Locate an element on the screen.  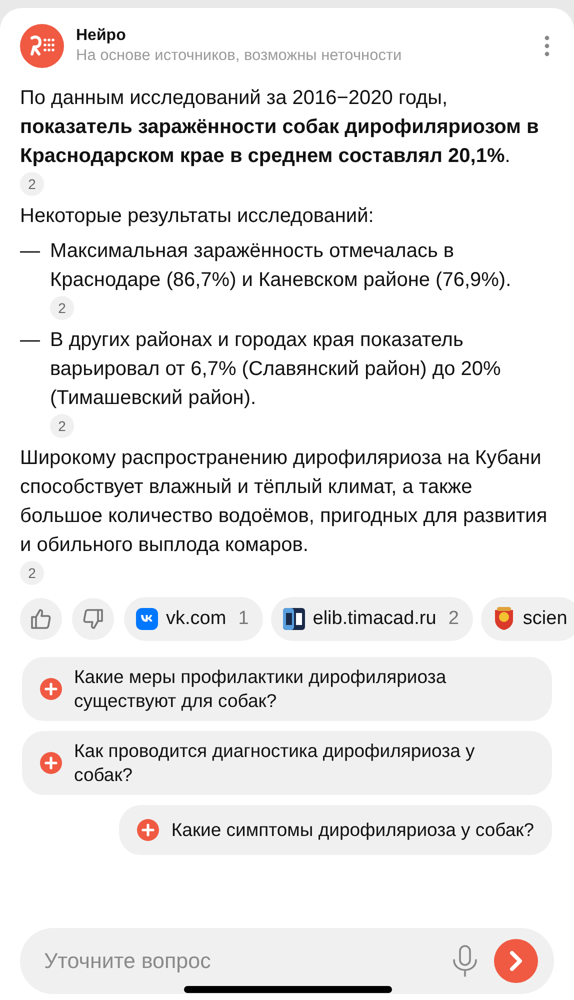
source-chip: scien is located at coordinates (527, 619).